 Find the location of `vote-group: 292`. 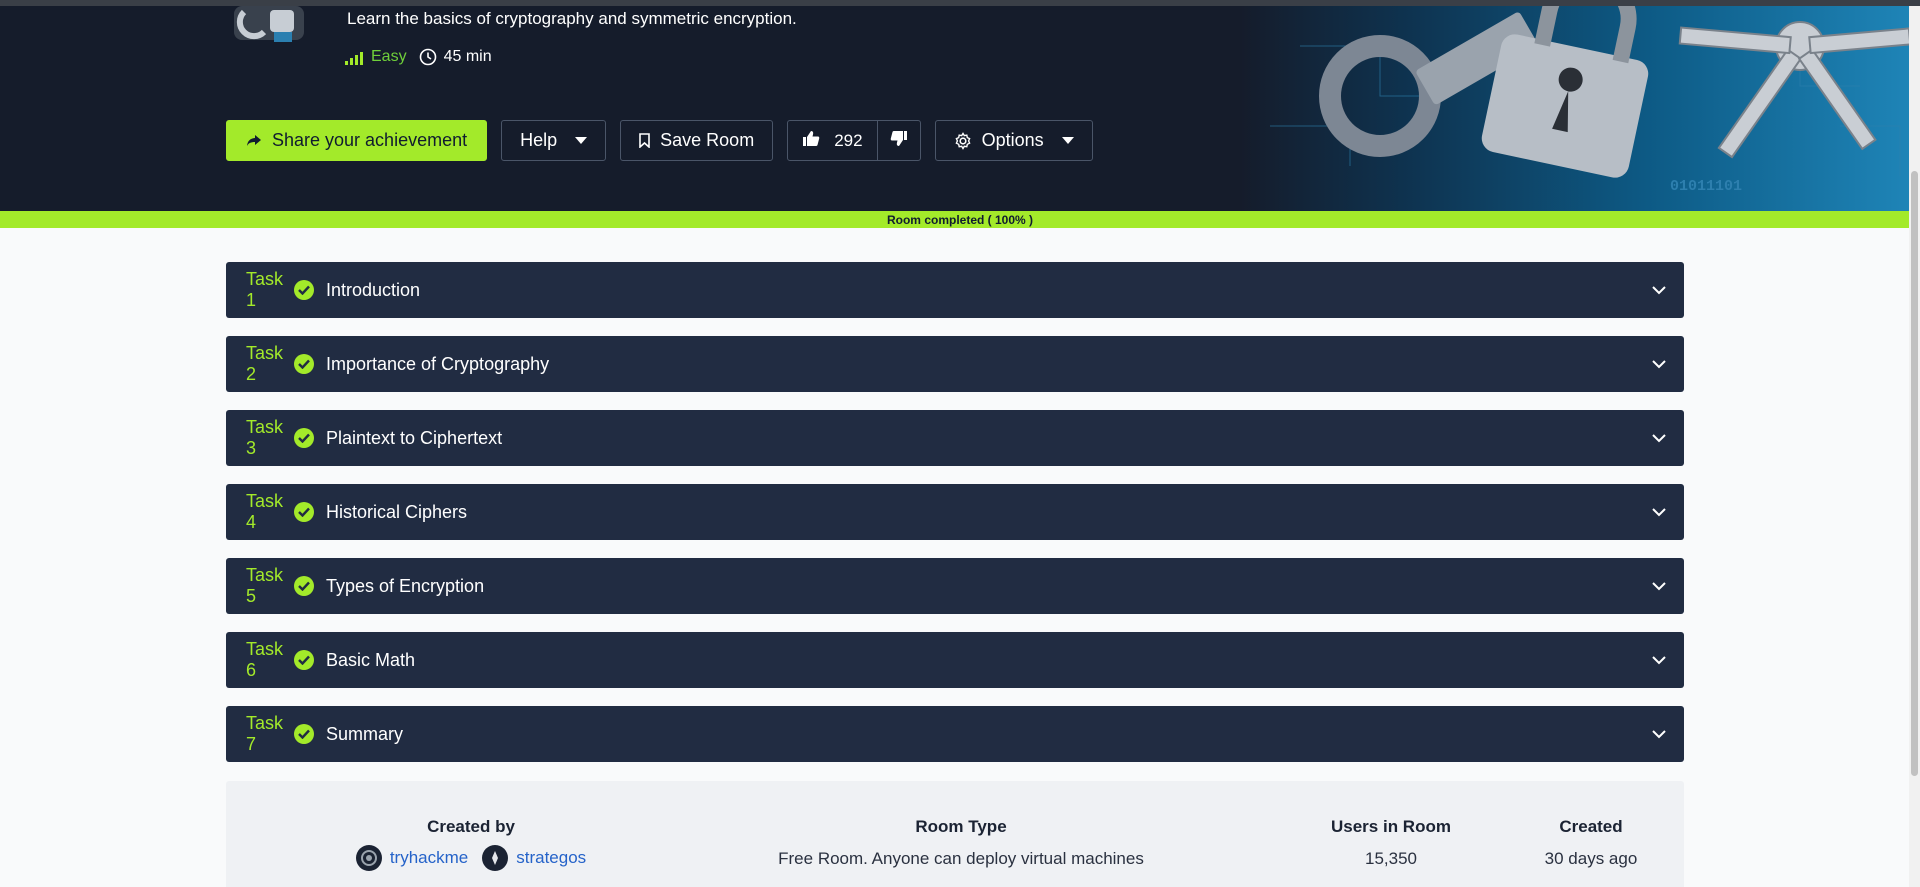

vote-group: 292 is located at coordinates (854, 140).